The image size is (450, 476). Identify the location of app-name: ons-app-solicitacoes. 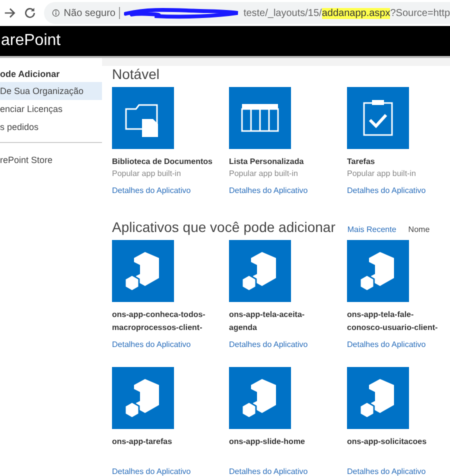
(387, 442).